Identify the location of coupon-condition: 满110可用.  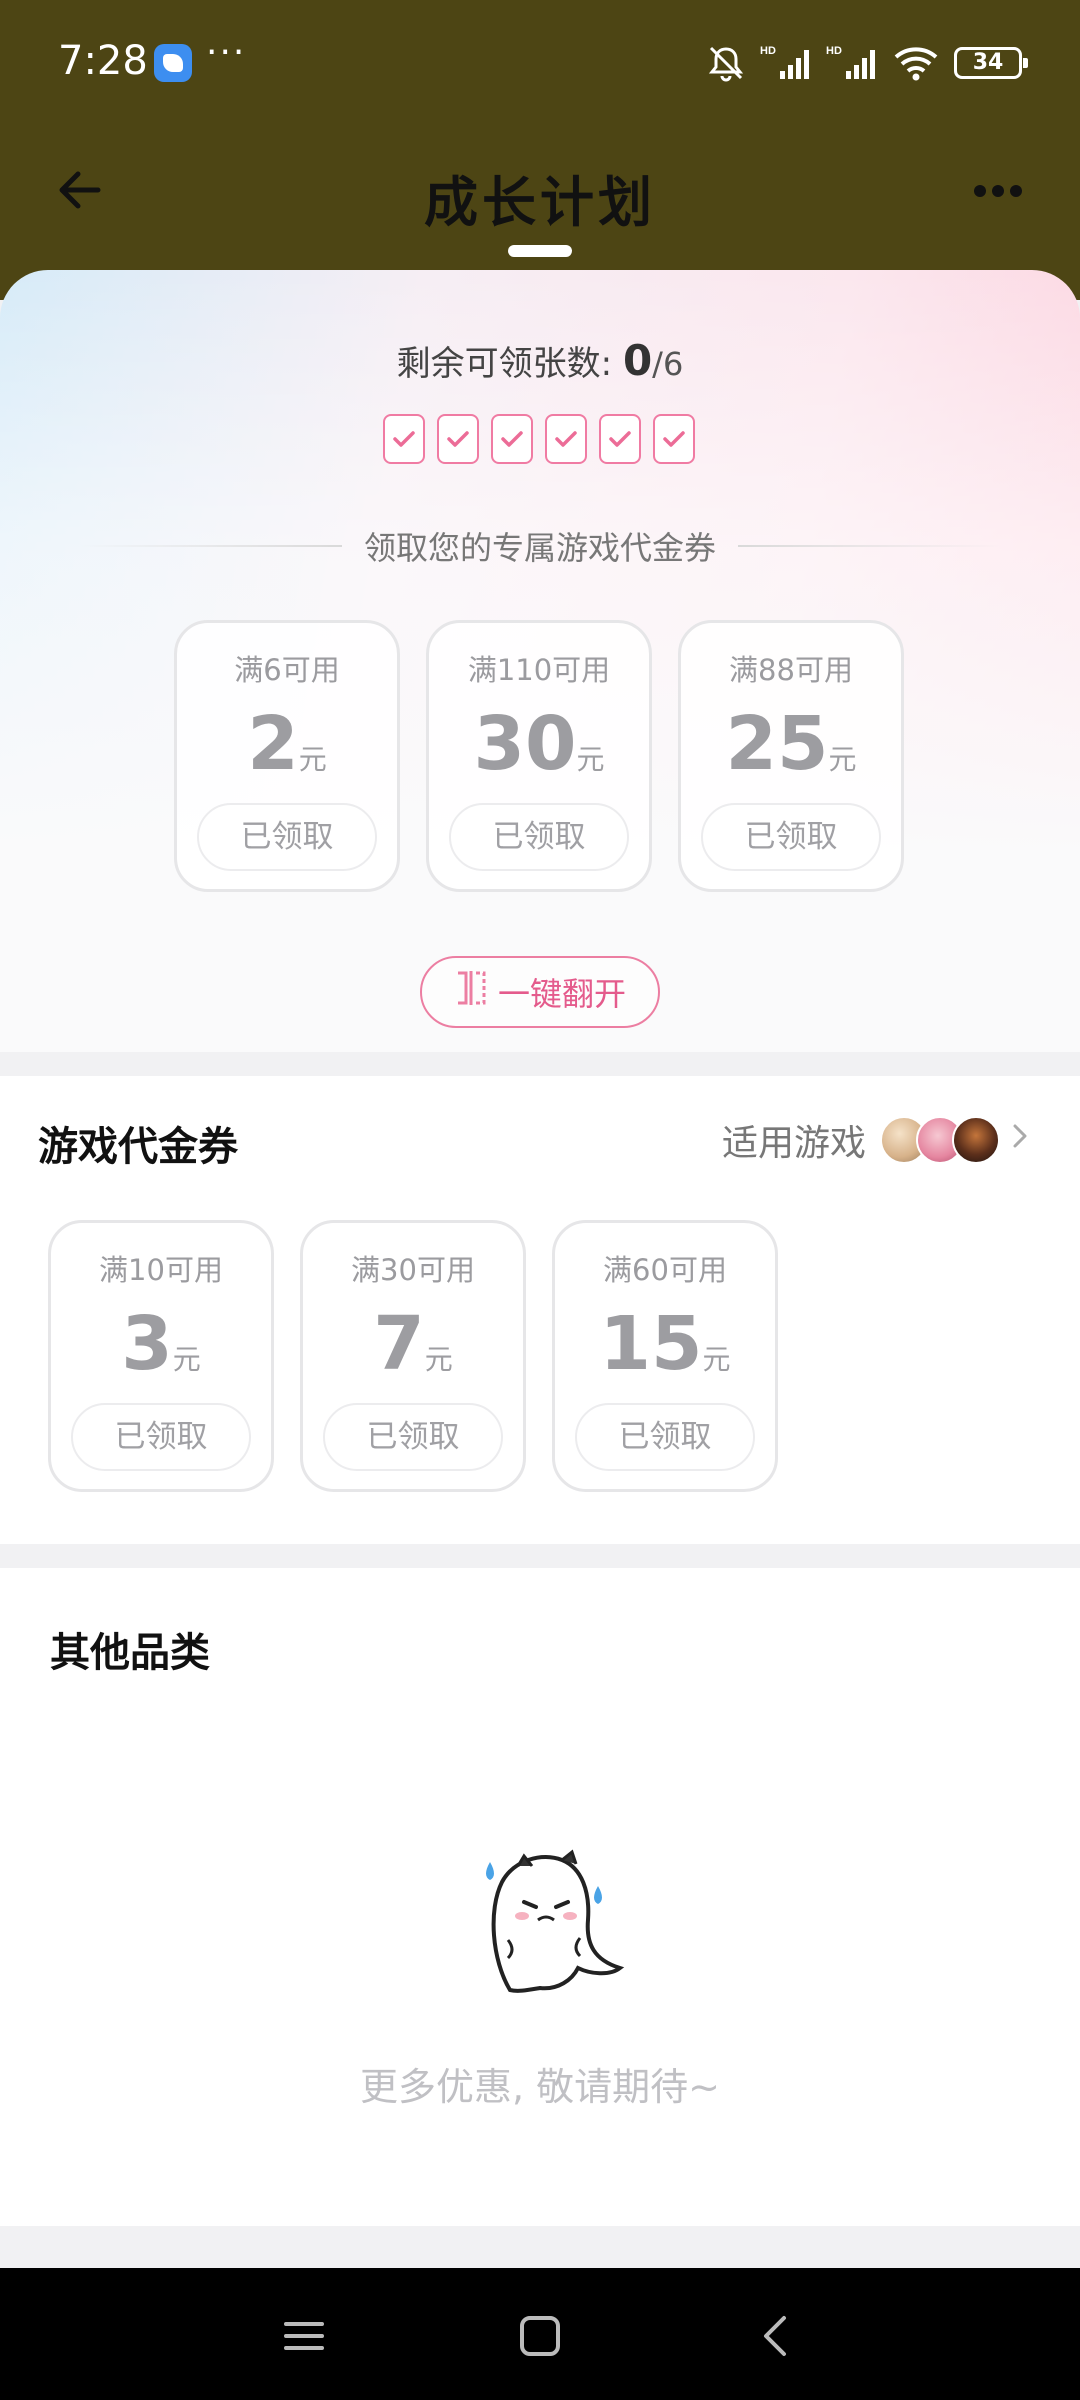
(539, 670).